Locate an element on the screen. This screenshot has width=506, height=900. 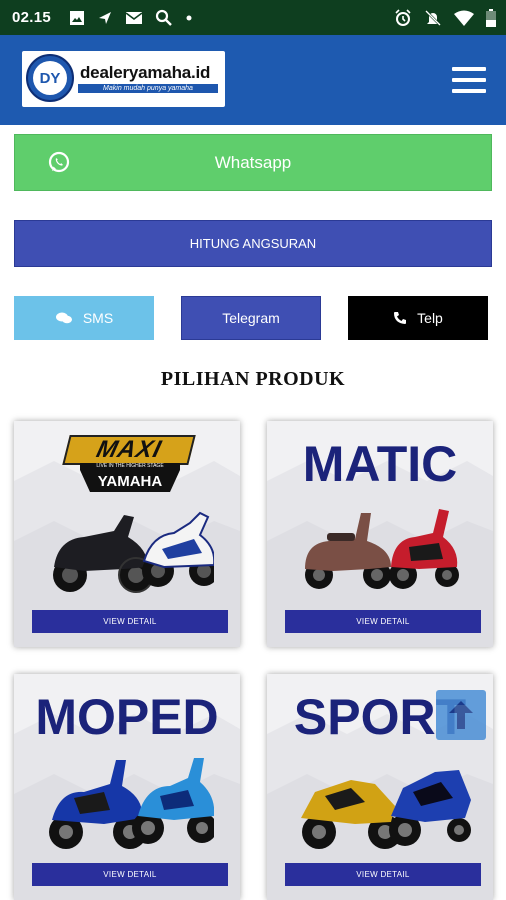
chat-icon is located at coordinates (63, 318).